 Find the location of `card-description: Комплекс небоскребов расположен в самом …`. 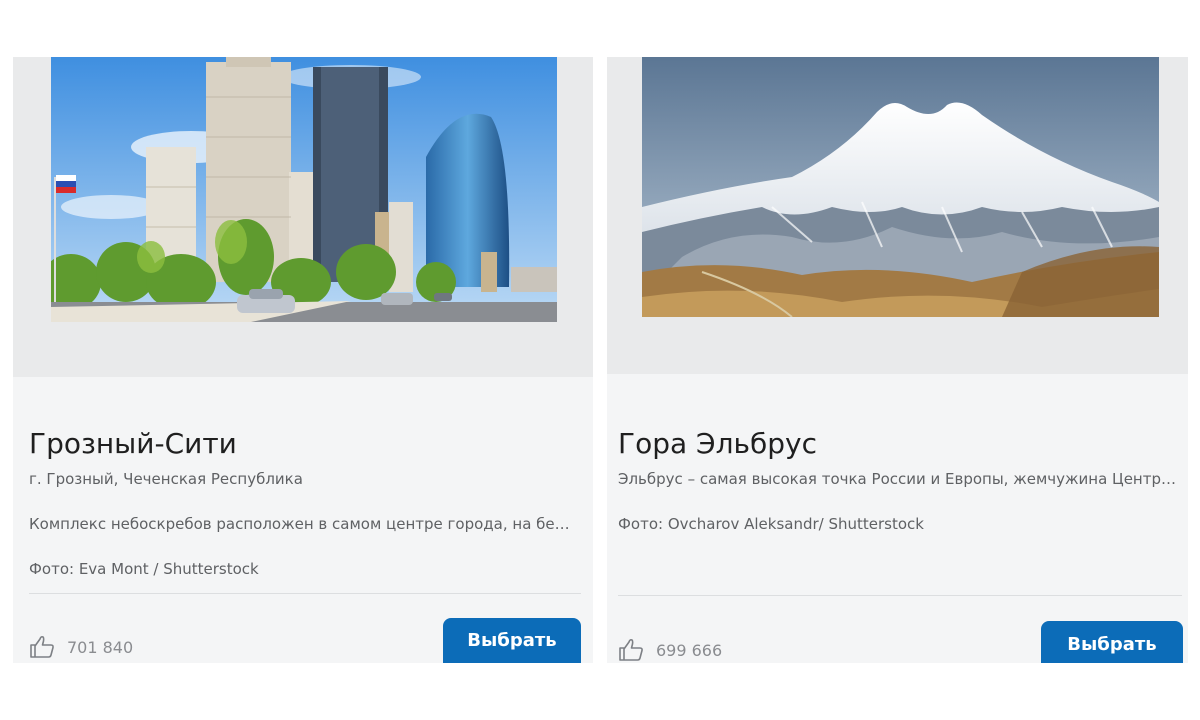

card-description: Комплекс небоскребов расположен в самом … is located at coordinates (304, 524).